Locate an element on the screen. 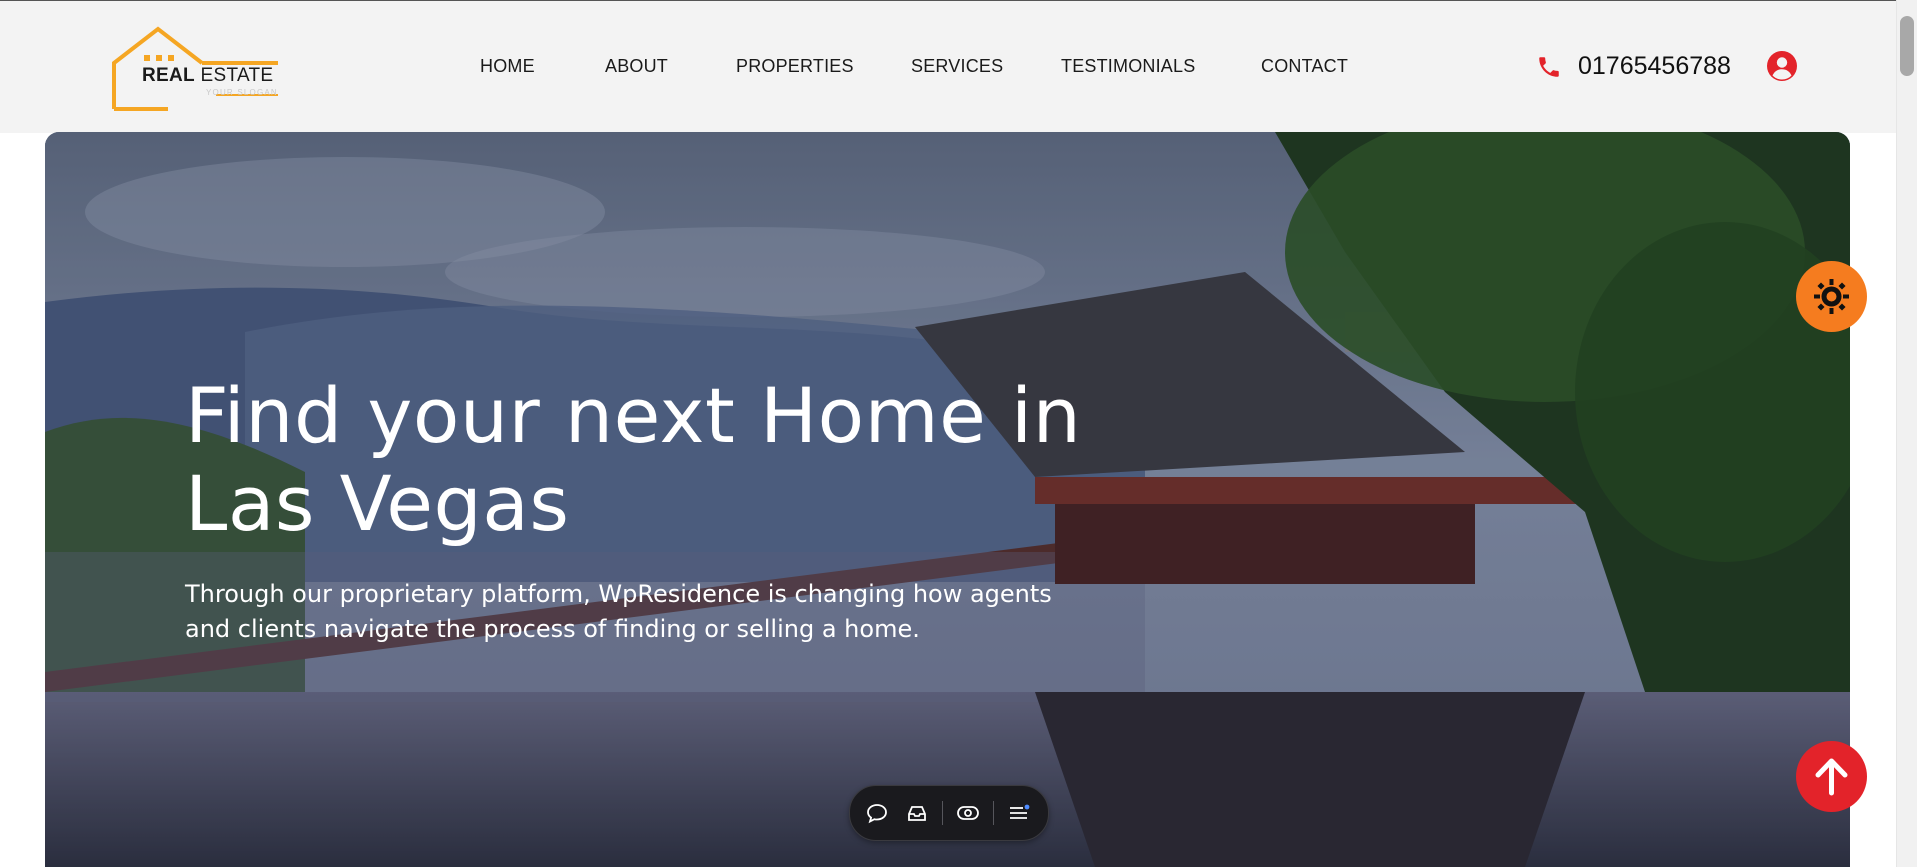 The width and height of the screenshot is (1917, 867). page-scrollbar is located at coordinates (1906, 433).